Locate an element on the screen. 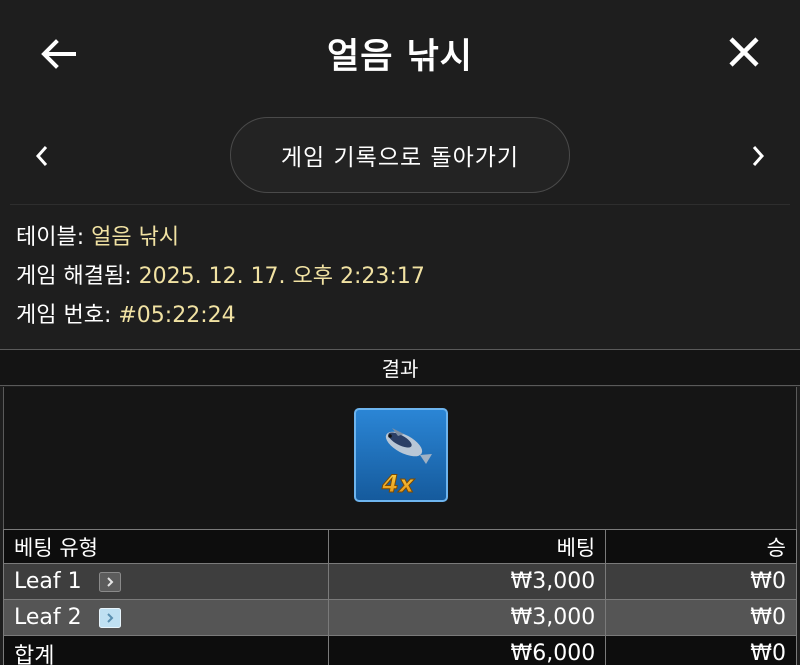 This screenshot has height=665, width=800. total-win: ₩0 is located at coordinates (701, 650).